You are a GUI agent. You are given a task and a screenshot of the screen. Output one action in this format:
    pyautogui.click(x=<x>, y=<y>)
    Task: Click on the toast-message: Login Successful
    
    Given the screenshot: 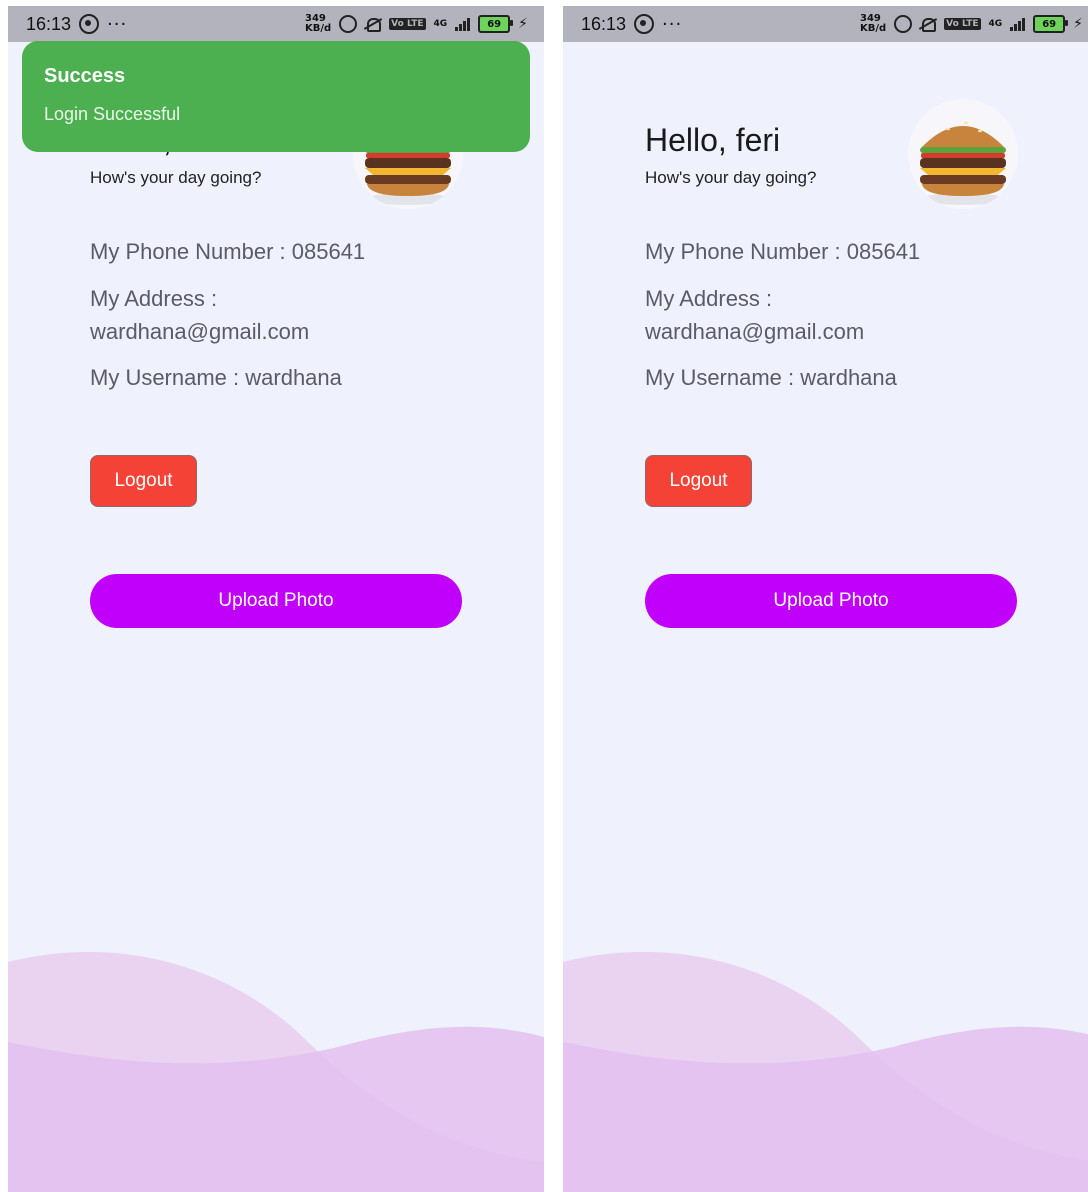 What is the action you would take?
    pyautogui.click(x=112, y=114)
    